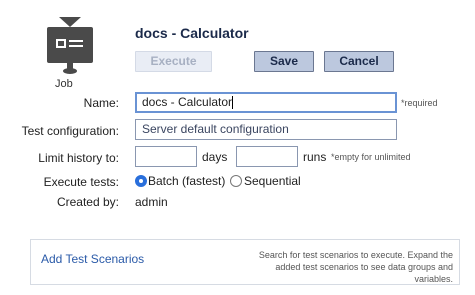 This screenshot has width=475, height=295. I want to click on save-button: Save, so click(284, 61).